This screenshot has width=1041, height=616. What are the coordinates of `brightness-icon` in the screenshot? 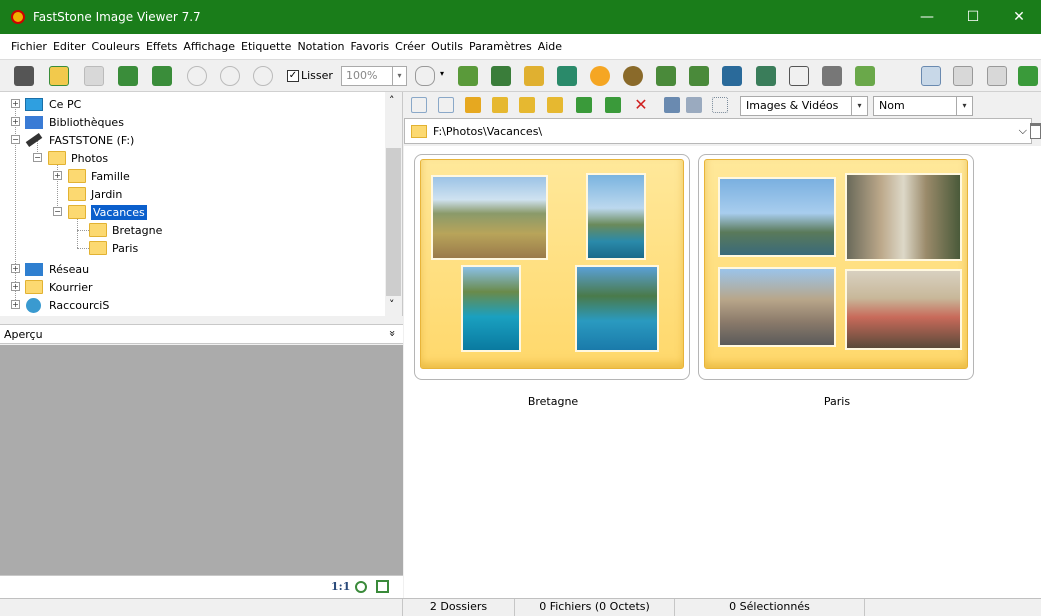 It's located at (600, 76).